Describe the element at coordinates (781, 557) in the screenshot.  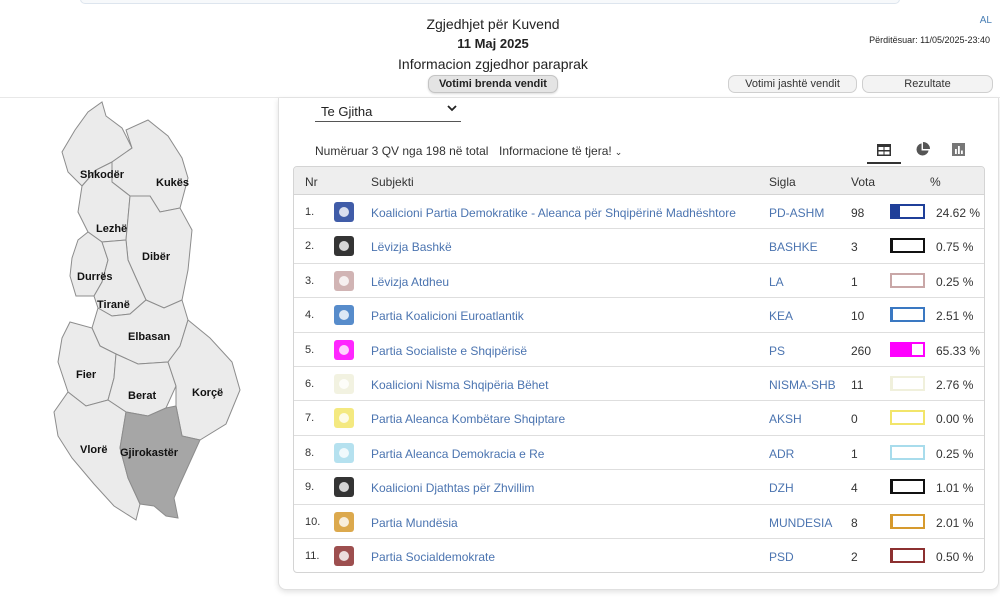
I see `party-abbr-link: PSD` at that location.